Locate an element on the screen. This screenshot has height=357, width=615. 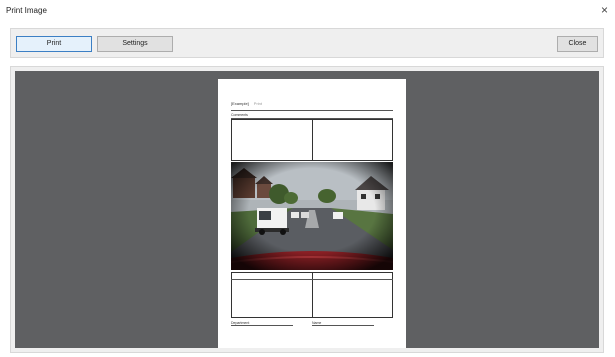
bottom-box-rule is located at coordinates (312, 279).